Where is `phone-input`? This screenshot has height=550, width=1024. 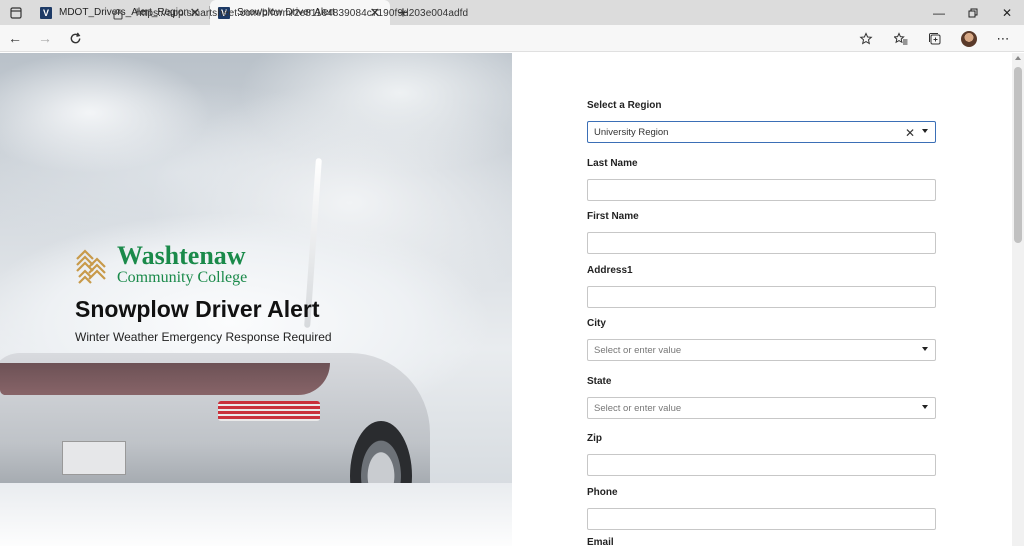
phone-input is located at coordinates (761, 519).